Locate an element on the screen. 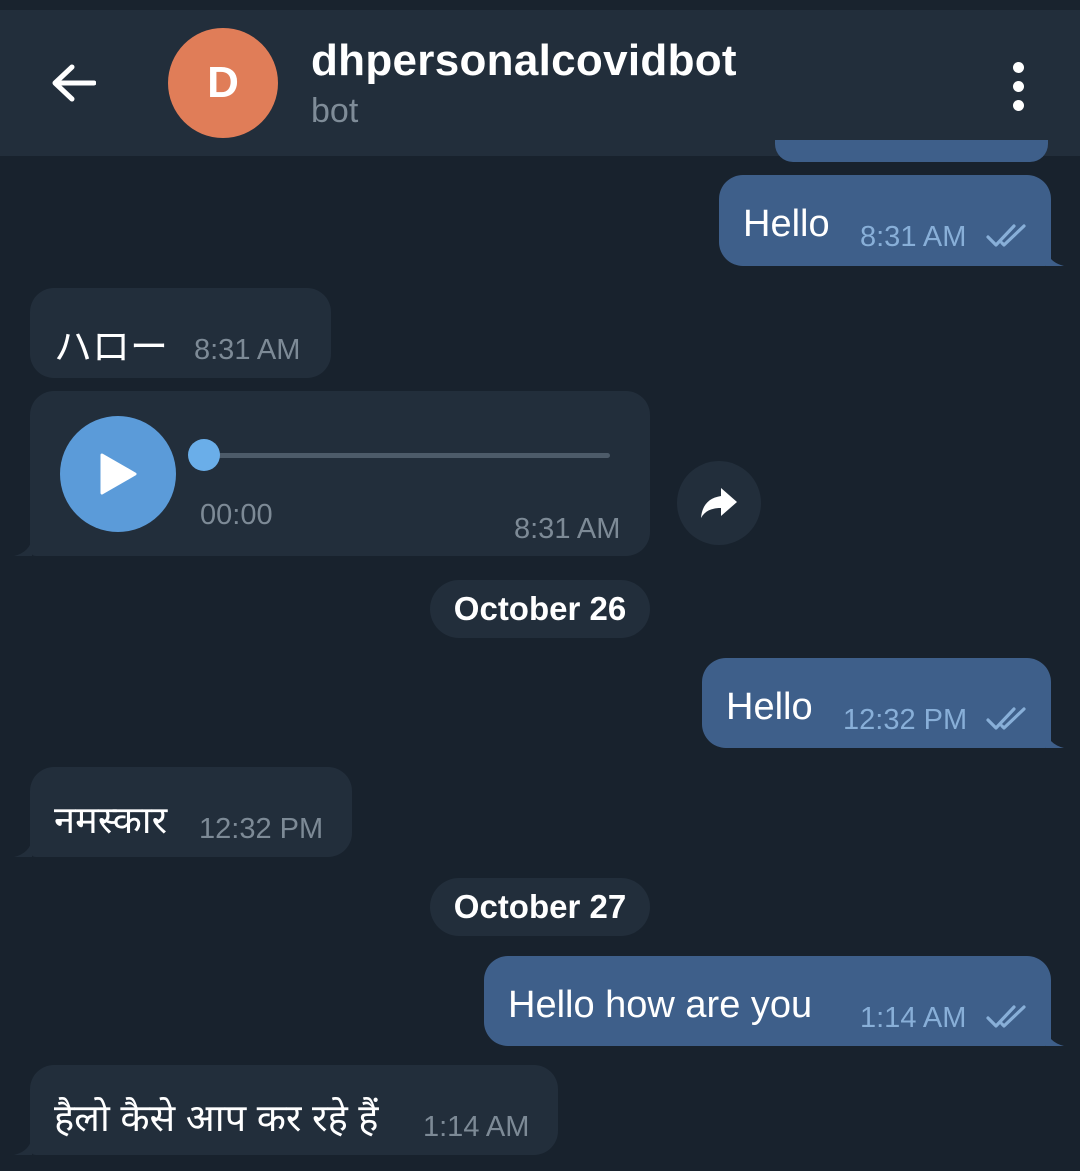 This screenshot has height=1171, width=1080. avatar: D is located at coordinates (223, 83).